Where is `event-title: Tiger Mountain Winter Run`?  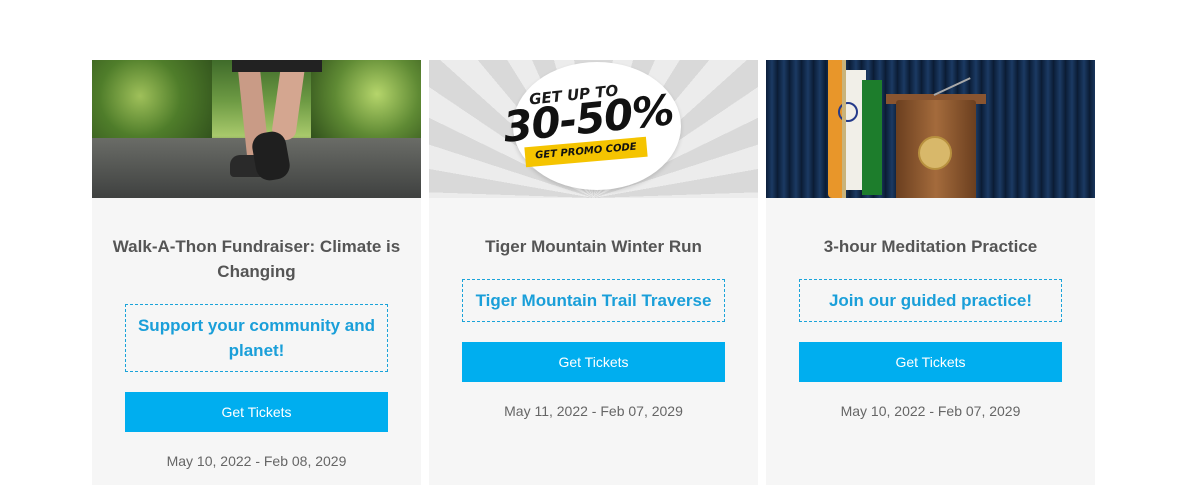 event-title: Tiger Mountain Winter Run is located at coordinates (594, 246).